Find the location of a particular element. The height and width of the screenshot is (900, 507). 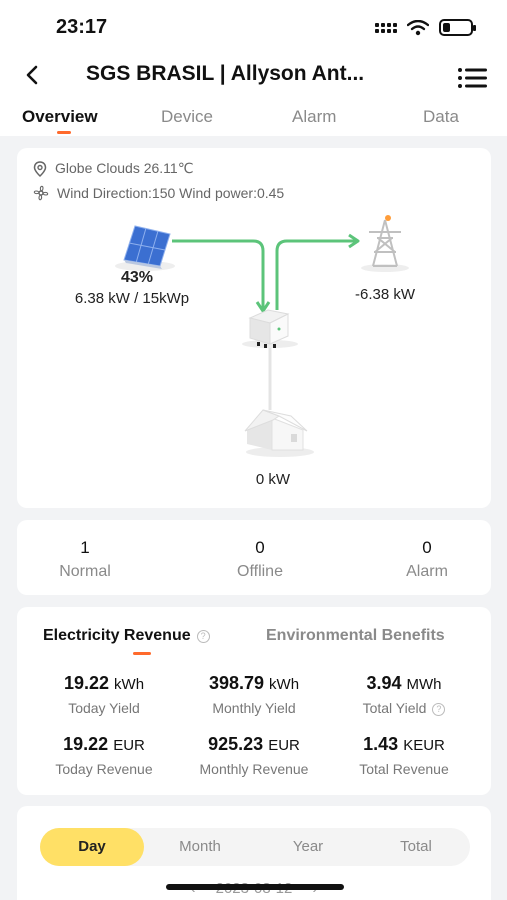

status-icons is located at coordinates (425, 27).